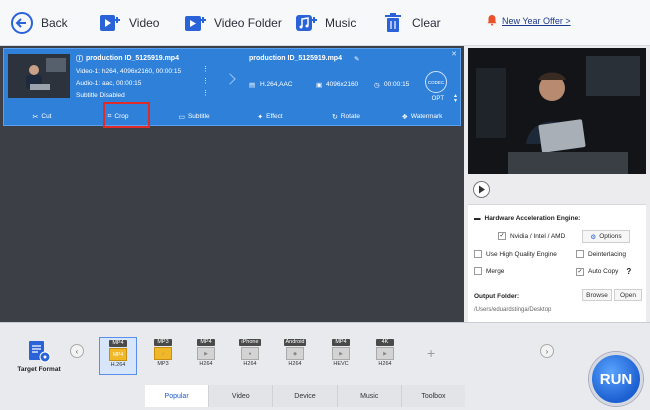 This screenshot has height=410, width=650. What do you see at coordinates (478, 254) in the screenshot?
I see `hq-check-box` at bounding box center [478, 254].